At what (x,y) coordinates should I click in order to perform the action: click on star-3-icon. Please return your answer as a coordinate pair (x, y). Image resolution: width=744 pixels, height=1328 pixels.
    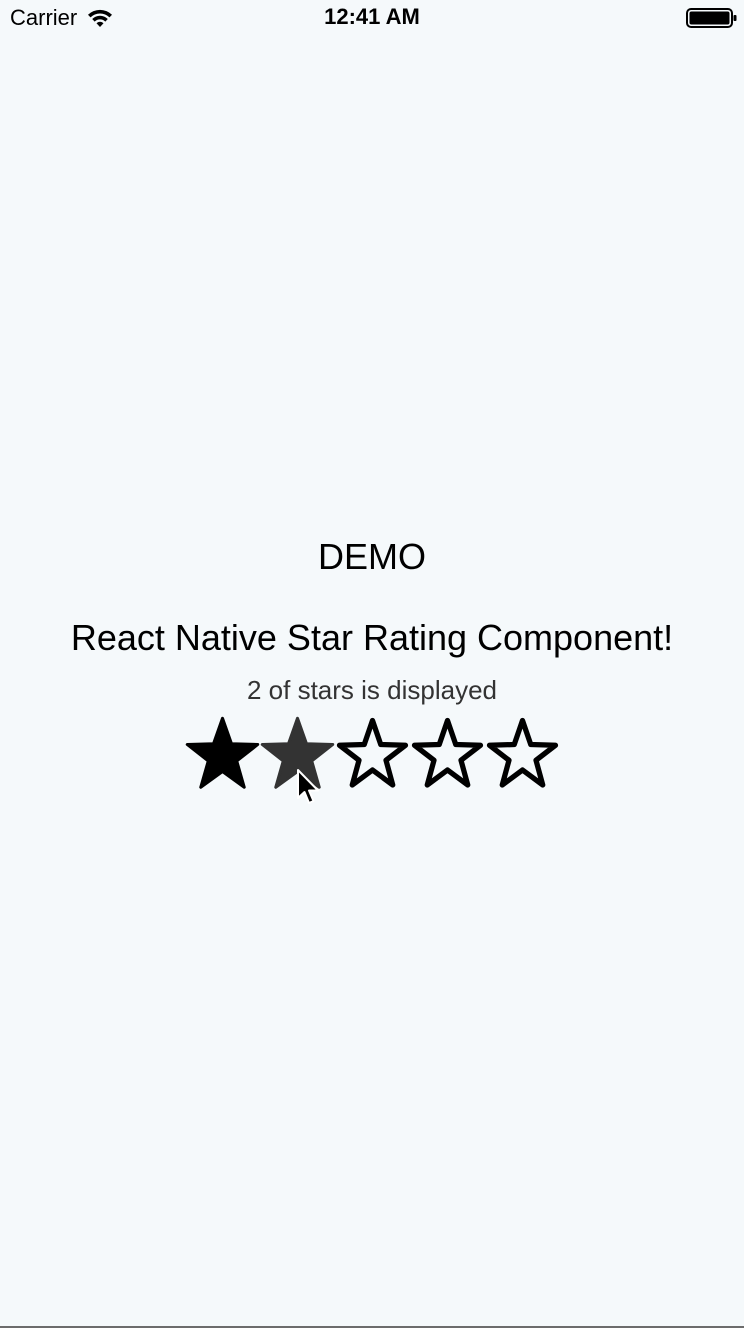
    Looking at the image, I should click on (372, 753).